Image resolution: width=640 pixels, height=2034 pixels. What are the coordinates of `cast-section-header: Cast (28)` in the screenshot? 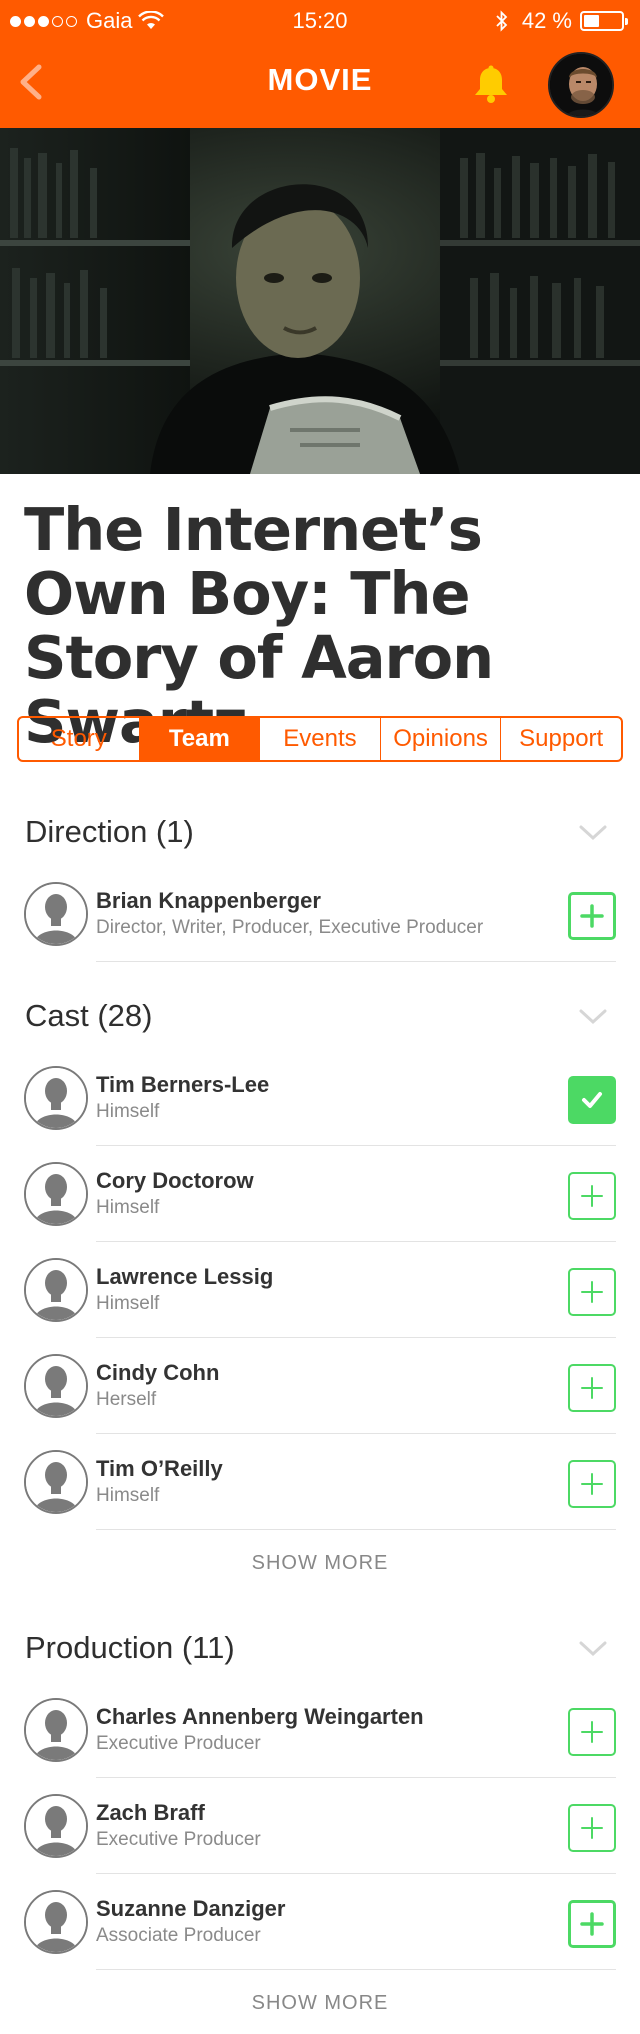 It's located at (320, 1016).